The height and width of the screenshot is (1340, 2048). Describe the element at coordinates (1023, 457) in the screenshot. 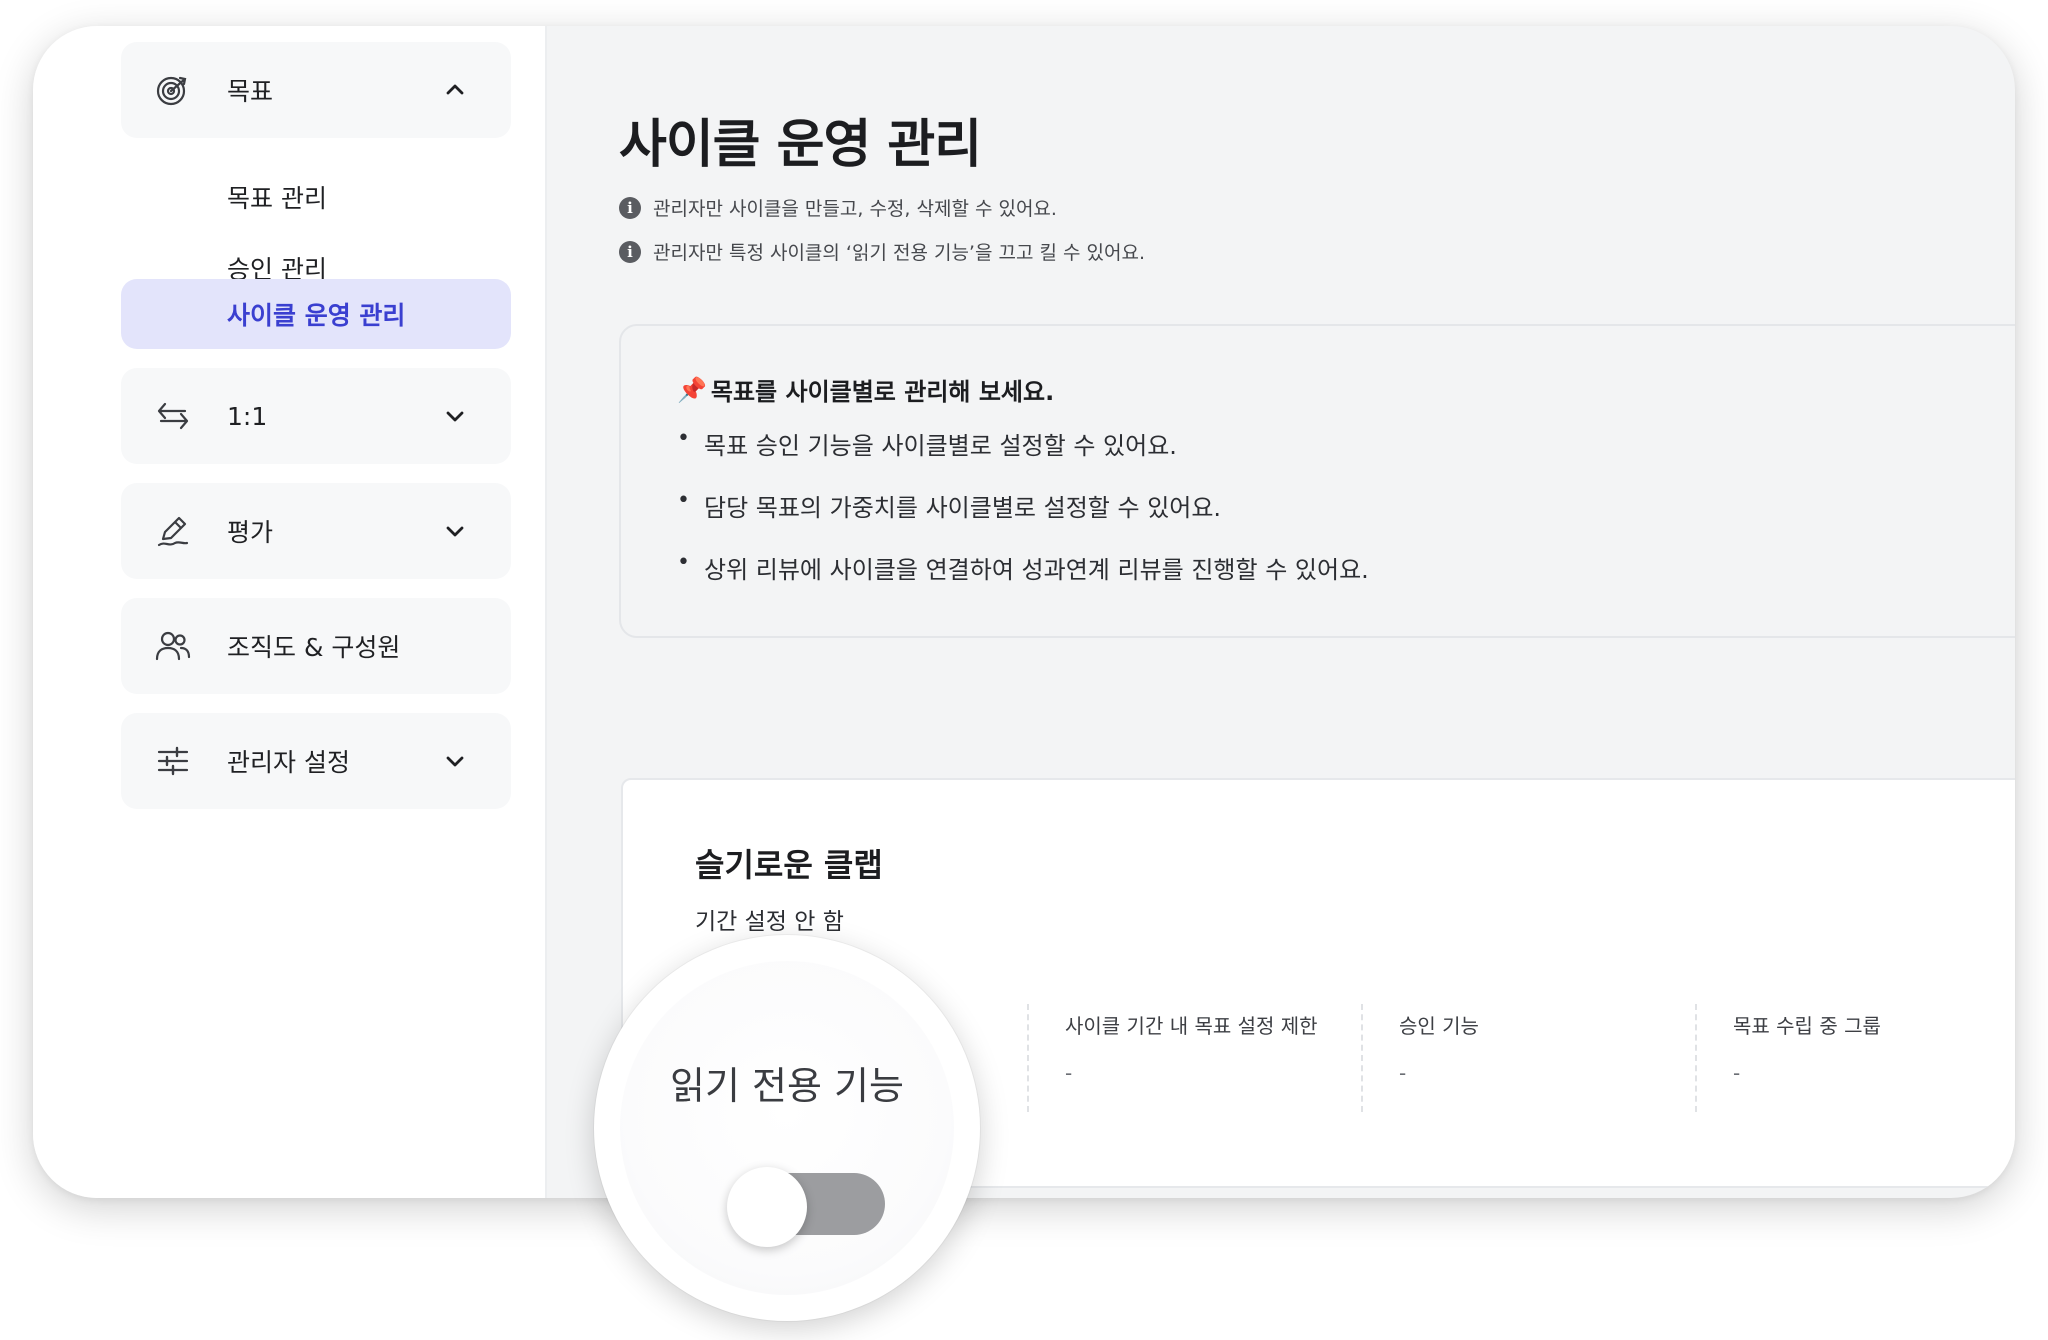

I see `list-item: 목표 승인 기능을 사이클별로 설정할 수 있어요.` at that location.